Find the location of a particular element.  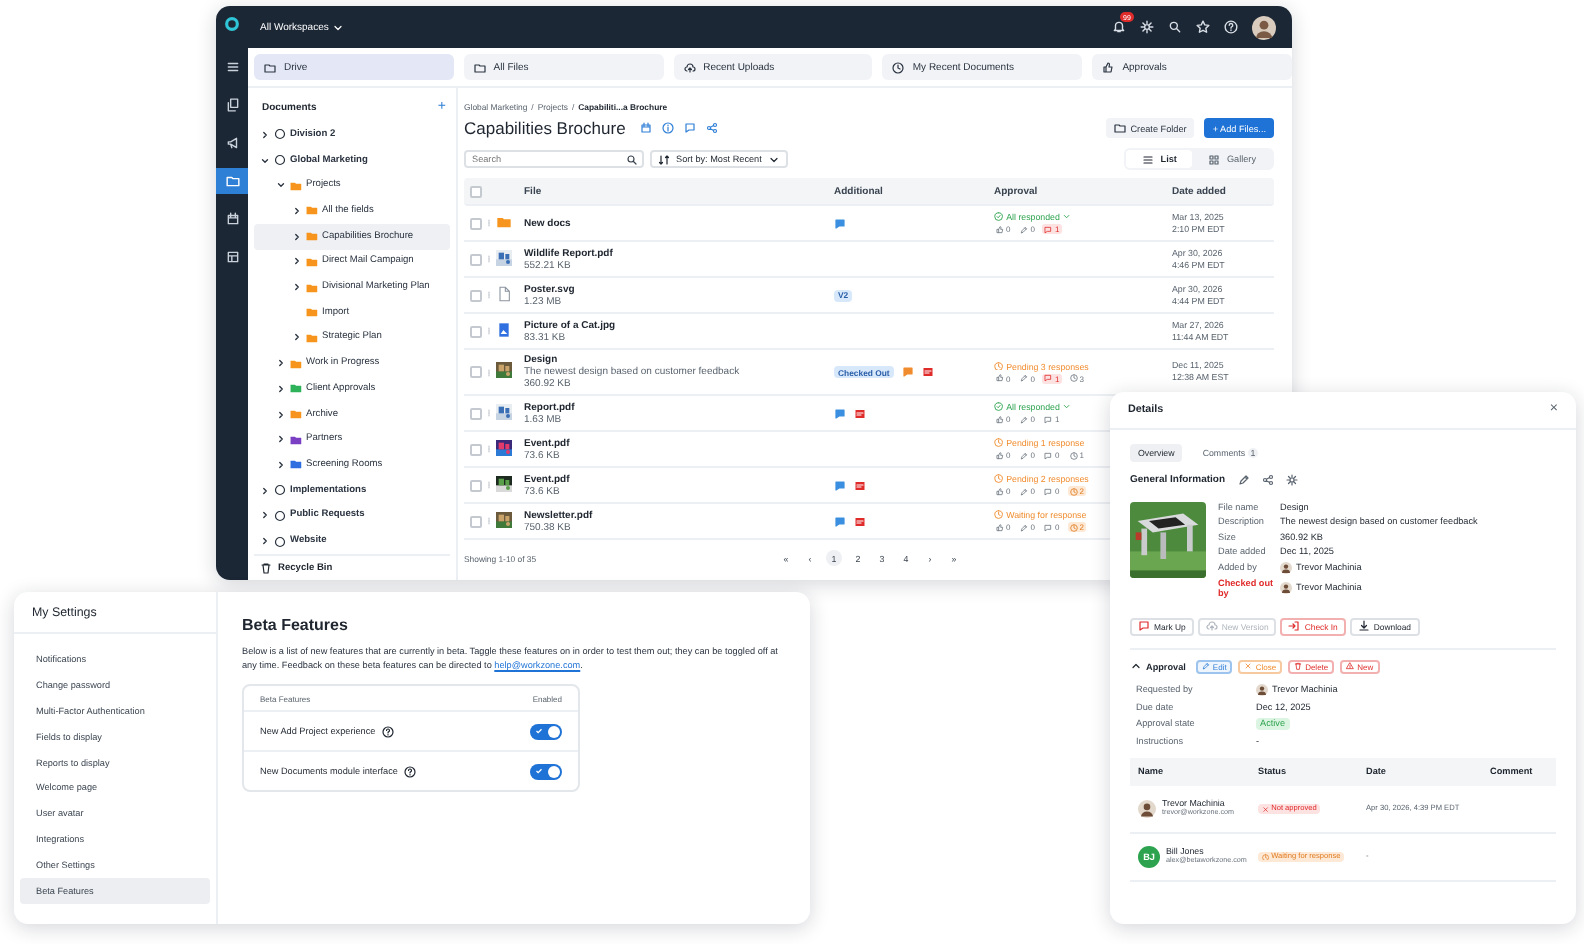

grid-icon is located at coordinates (1214, 159).